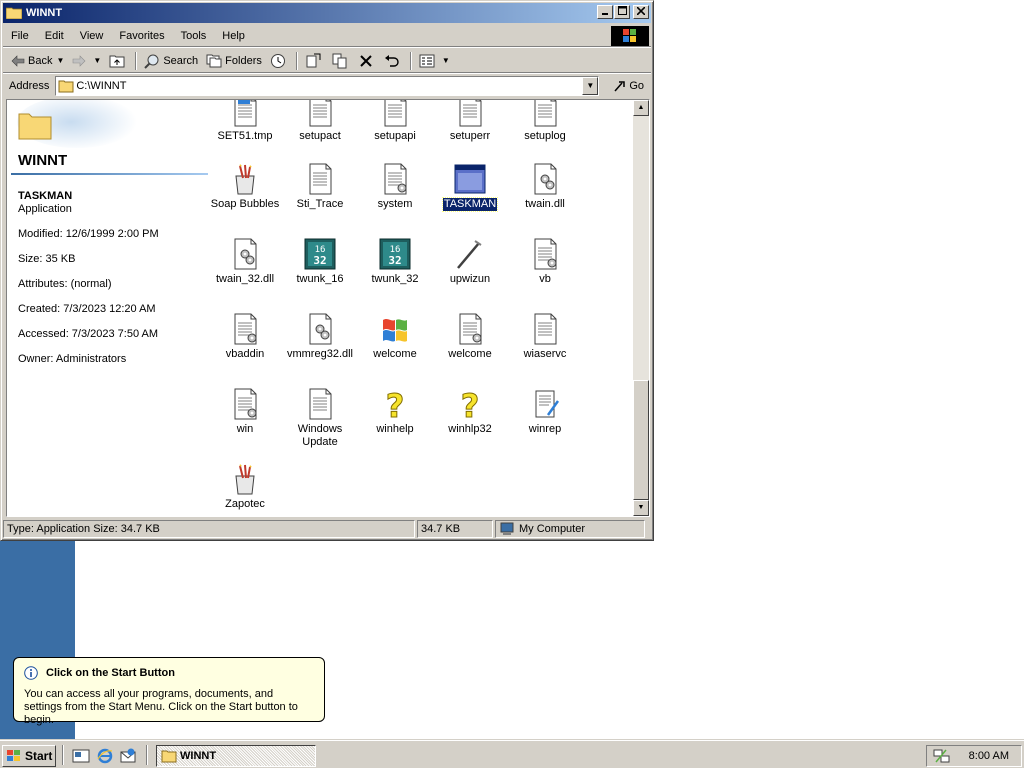  I want to click on delete-button, so click(367, 61).